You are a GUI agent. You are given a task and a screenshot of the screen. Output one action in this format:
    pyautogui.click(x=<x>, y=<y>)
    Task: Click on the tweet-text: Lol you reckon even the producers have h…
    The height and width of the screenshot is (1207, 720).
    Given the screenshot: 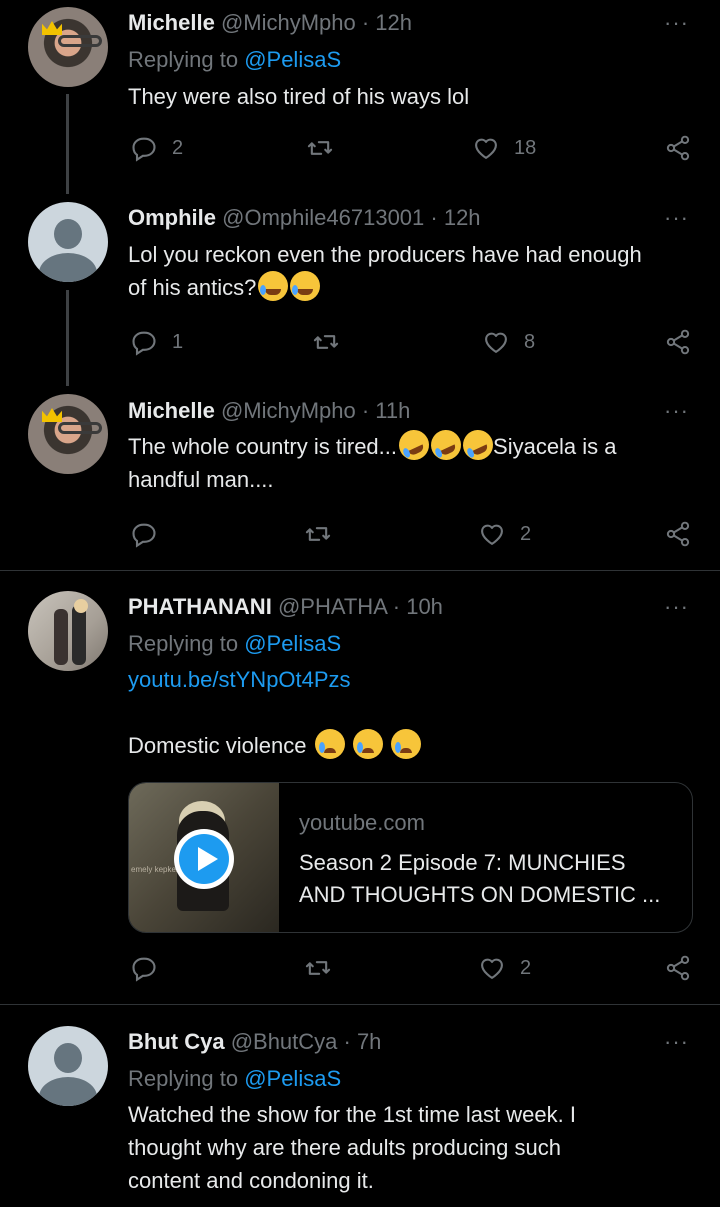 What is the action you would take?
    pyautogui.click(x=413, y=271)
    